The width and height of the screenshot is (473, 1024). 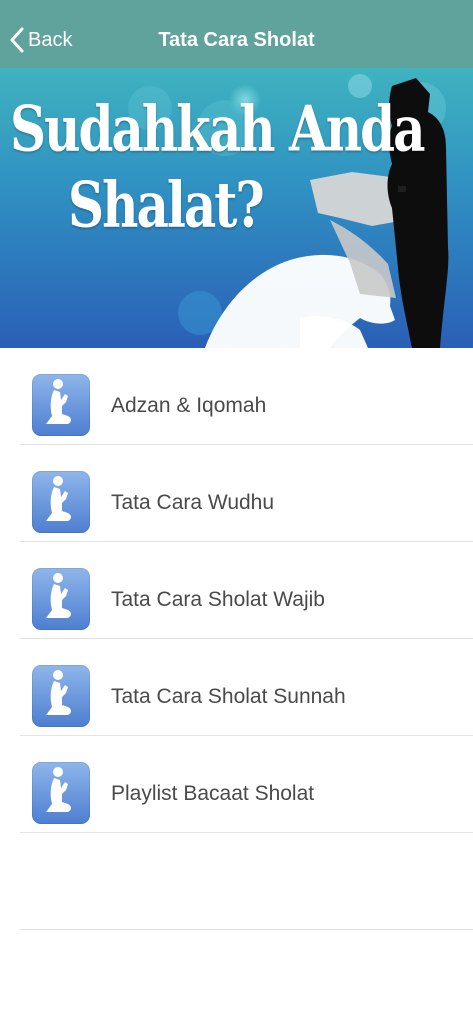 What do you see at coordinates (236, 39) in the screenshot?
I see `page-title: Tata Cara Sholat` at bounding box center [236, 39].